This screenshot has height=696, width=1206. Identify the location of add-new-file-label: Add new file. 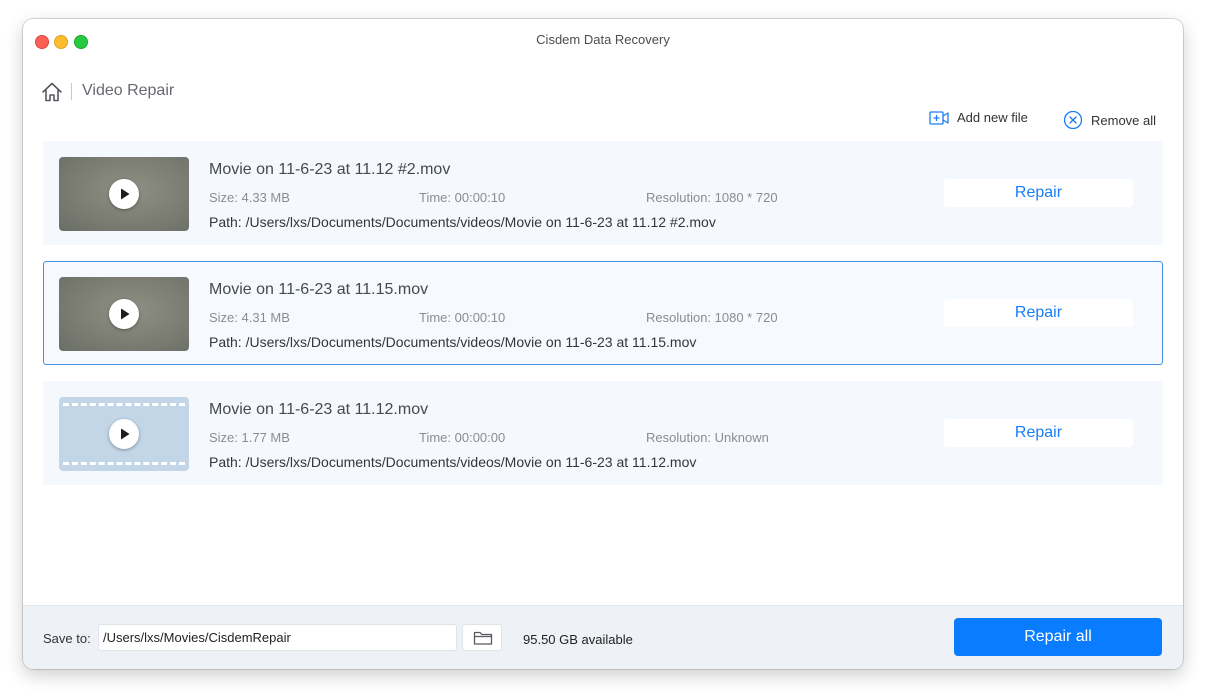
(992, 117).